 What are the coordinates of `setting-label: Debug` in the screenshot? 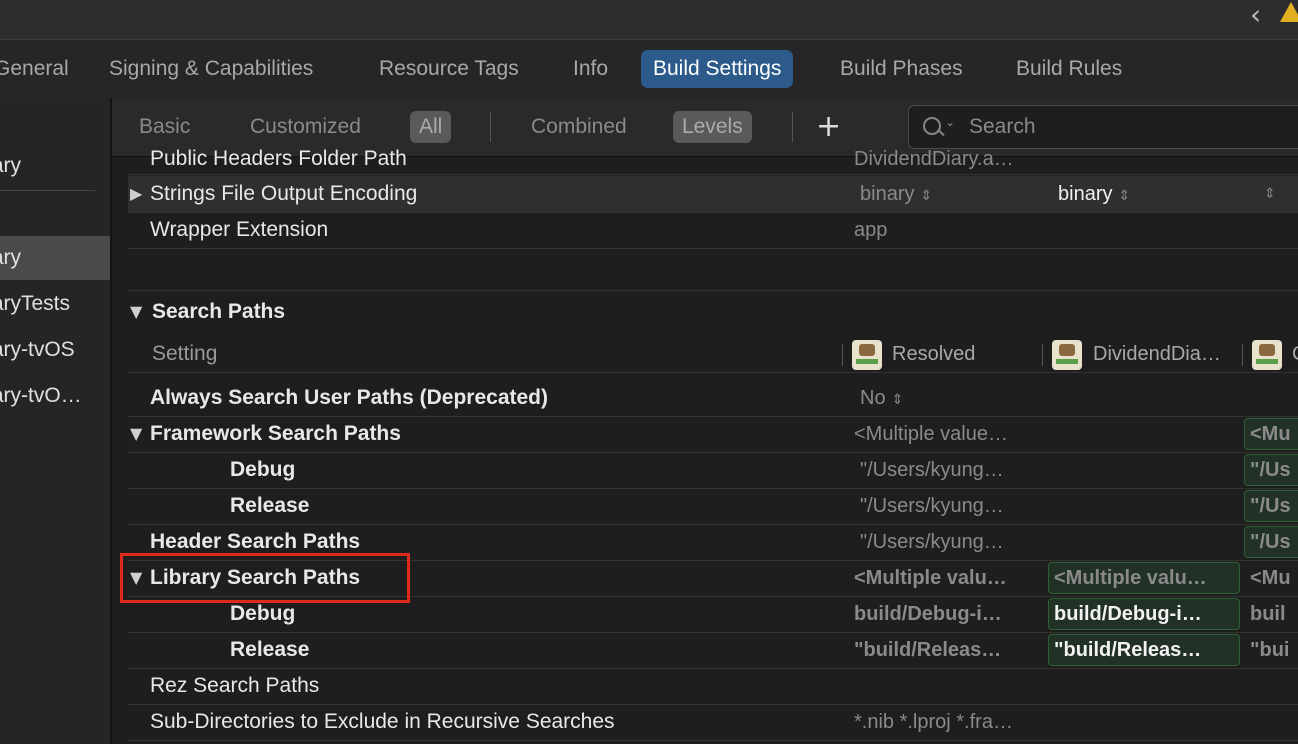 It's located at (263, 469).